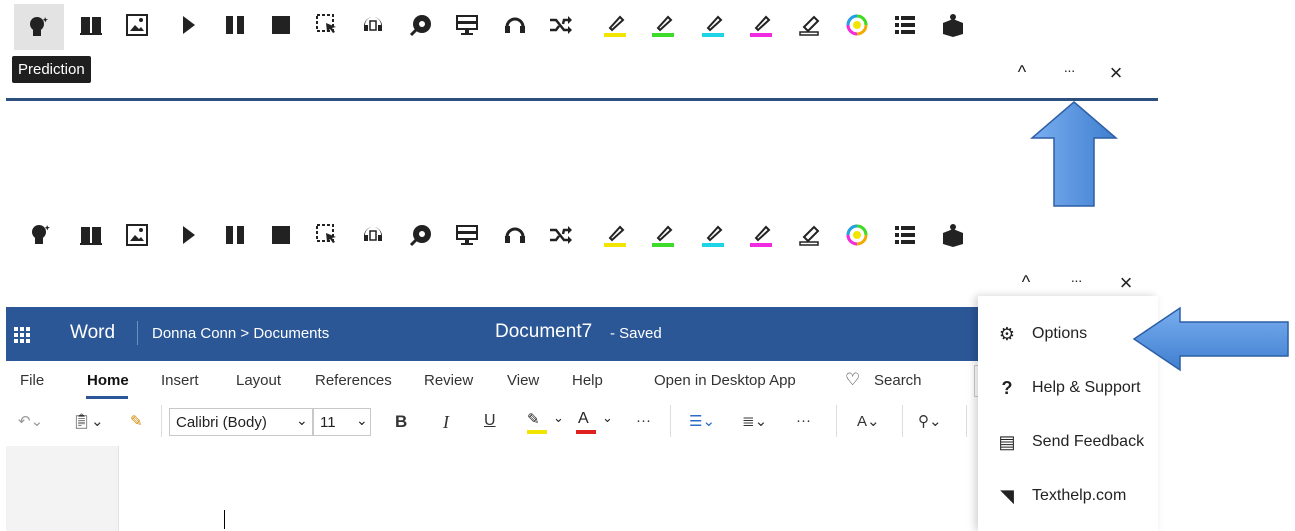 The height and width of the screenshot is (531, 1295). Describe the element at coordinates (543, 332) in the screenshot. I see `document-title: Document7` at that location.